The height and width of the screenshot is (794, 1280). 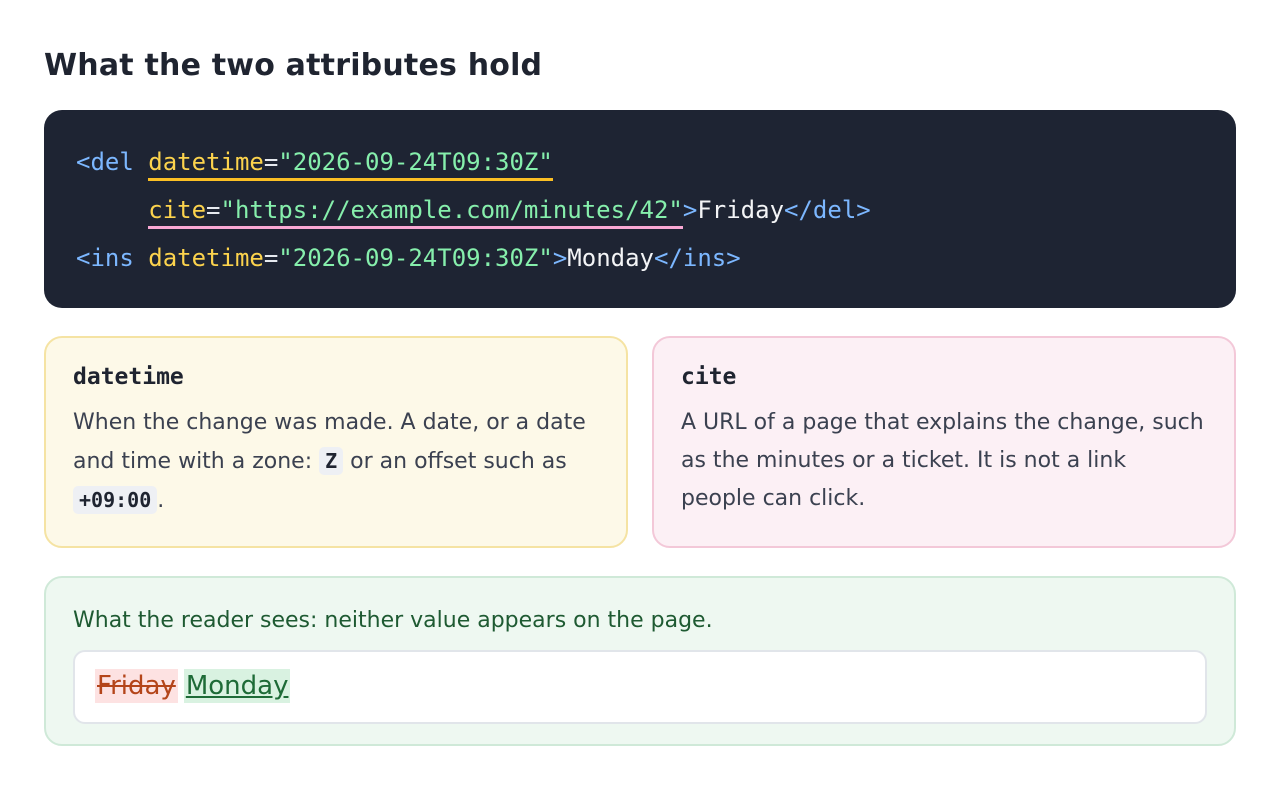 I want to click on datetime-attr-name: datetime, so click(x=206, y=162).